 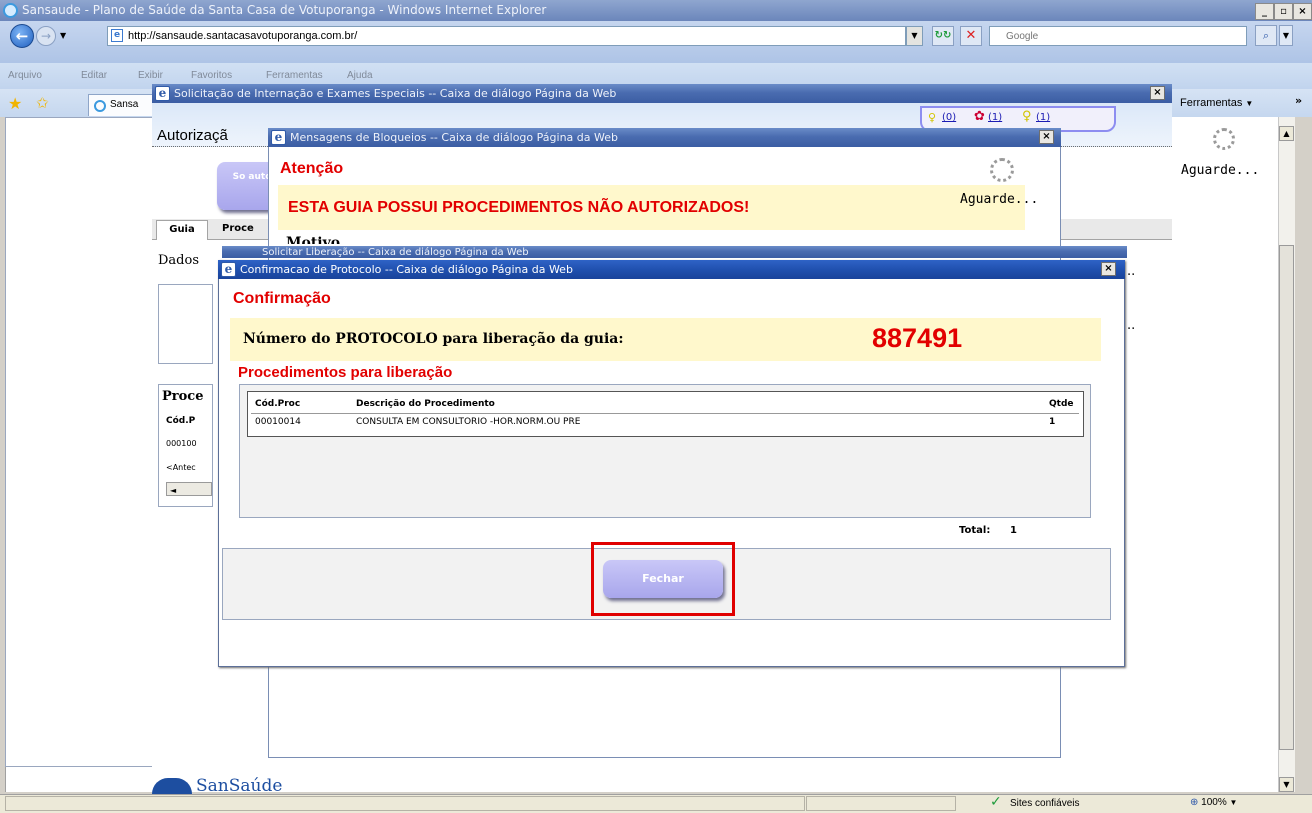 What do you see at coordinates (282, 298) in the screenshot?
I see `dialog3-heading: Confirmação` at bounding box center [282, 298].